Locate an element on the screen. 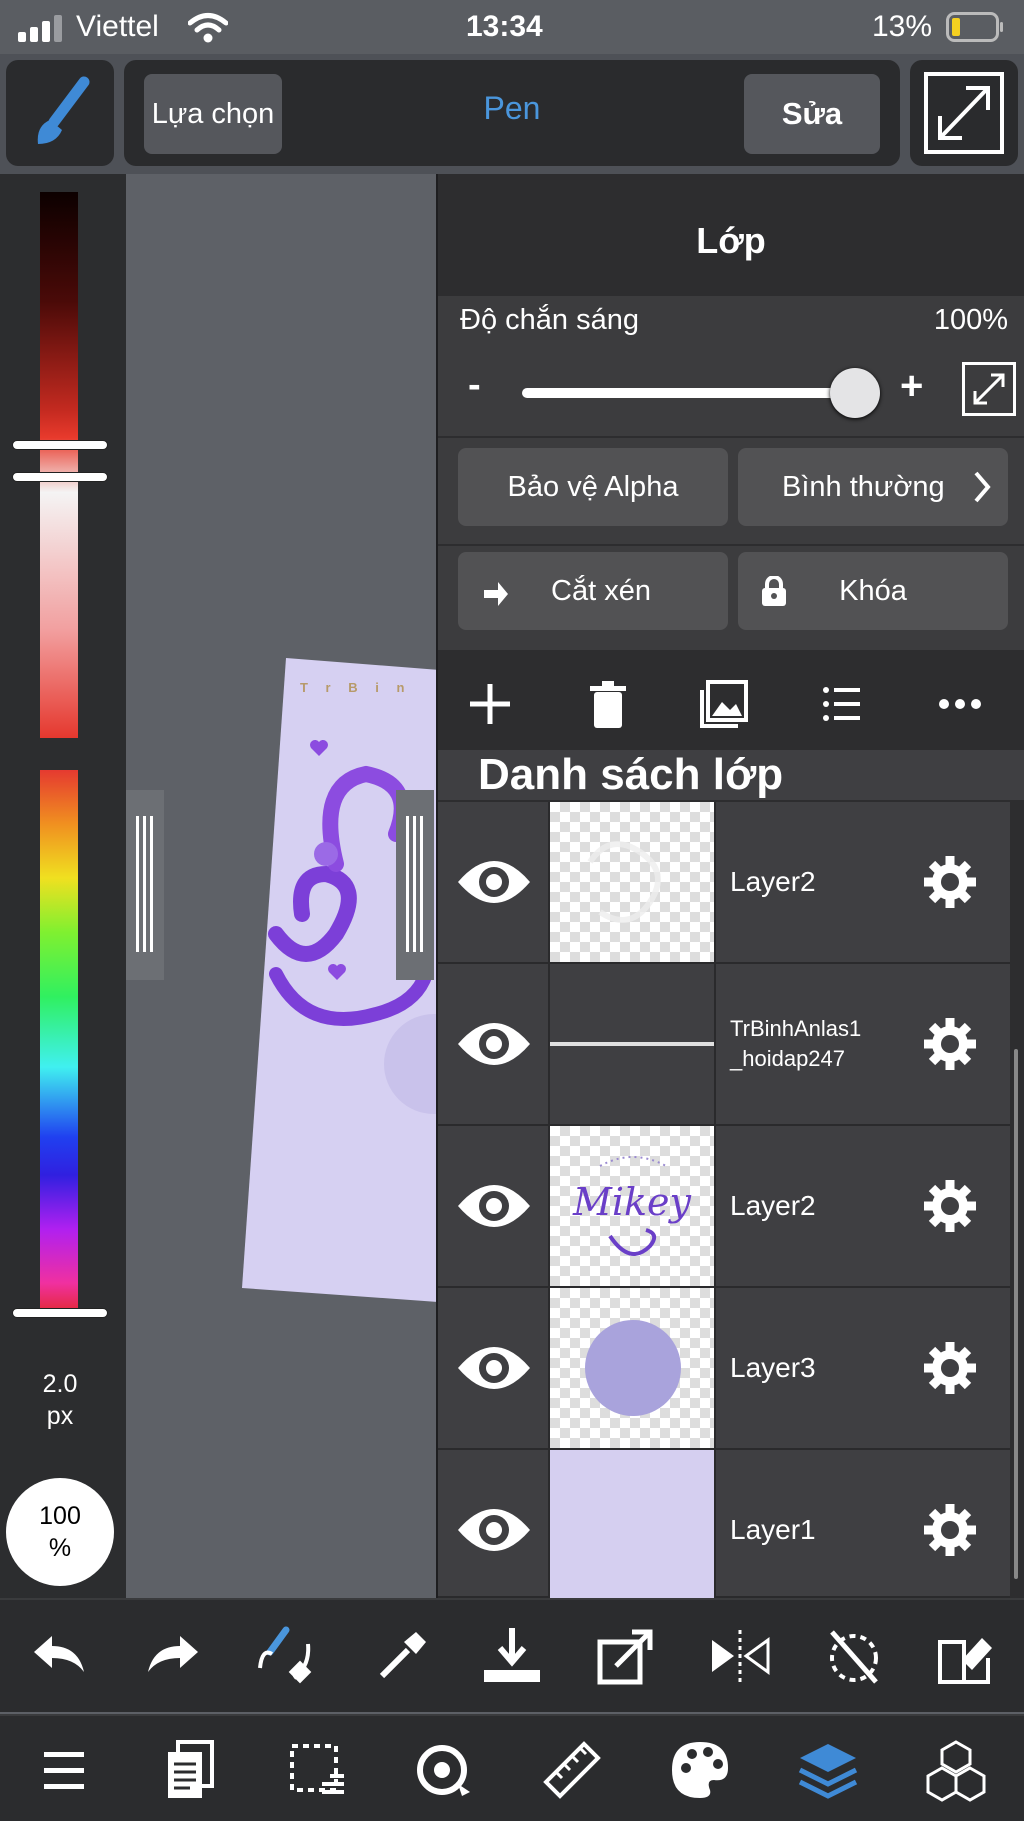 This screenshot has width=1024, height=1821. clock: 13:34 is located at coordinates (504, 26).